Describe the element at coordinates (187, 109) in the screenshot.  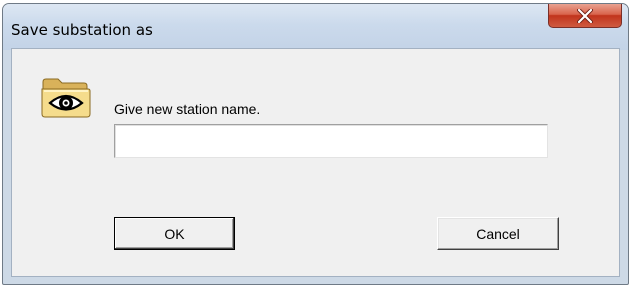
I see `station-name-label: Give new station name.` at that location.